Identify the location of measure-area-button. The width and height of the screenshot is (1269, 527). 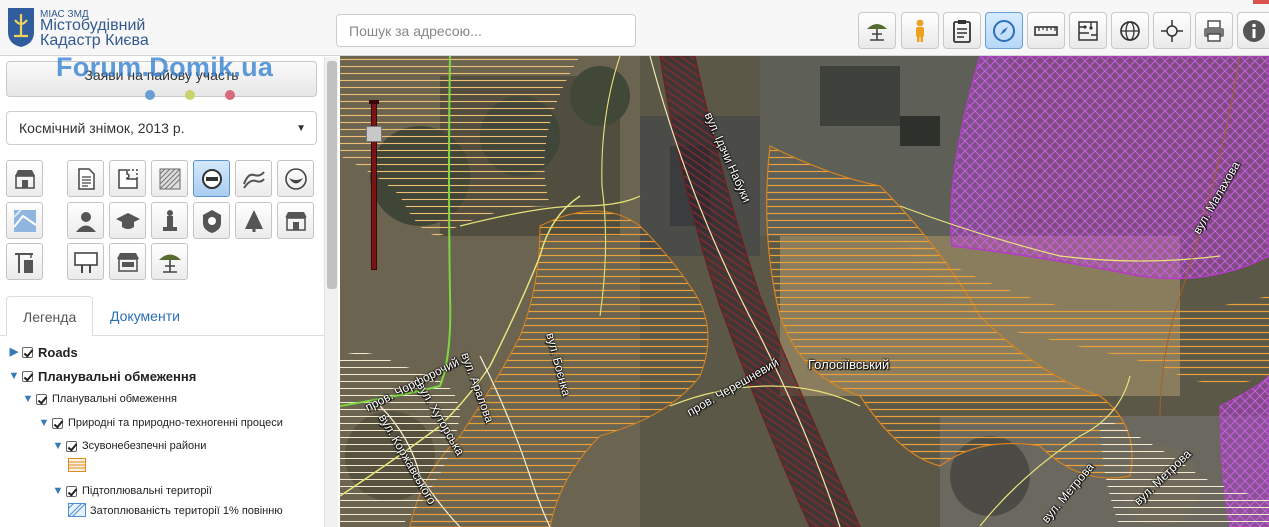
(1088, 30).